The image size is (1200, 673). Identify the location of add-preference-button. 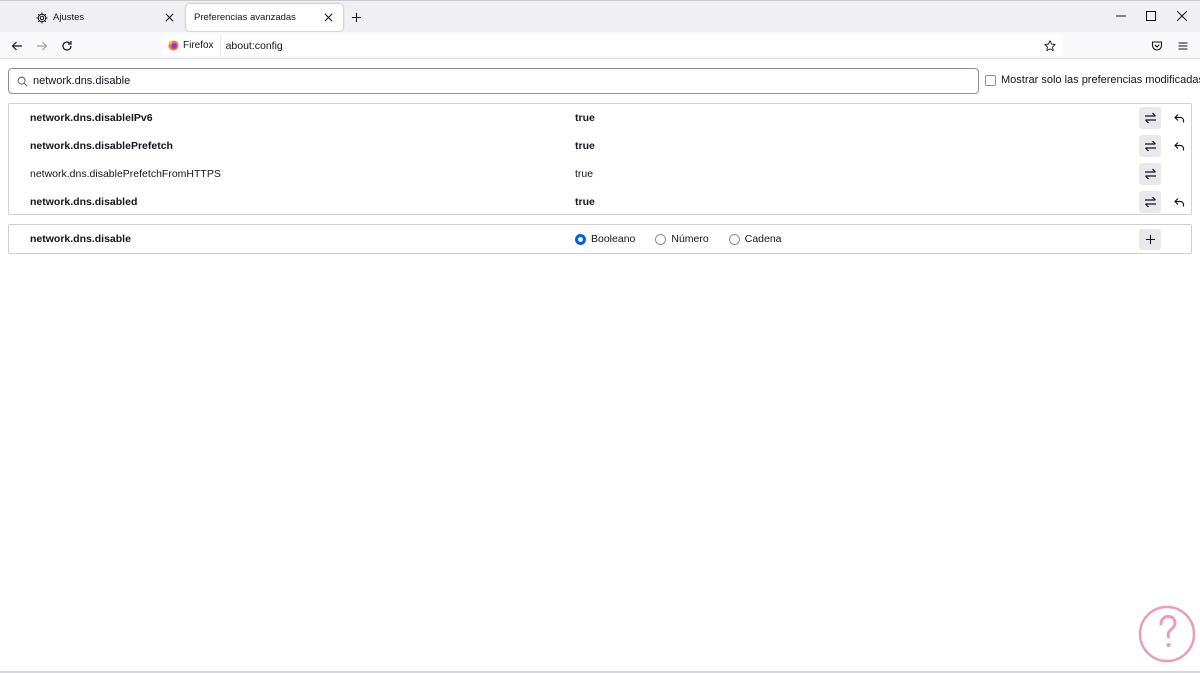
(1150, 239).